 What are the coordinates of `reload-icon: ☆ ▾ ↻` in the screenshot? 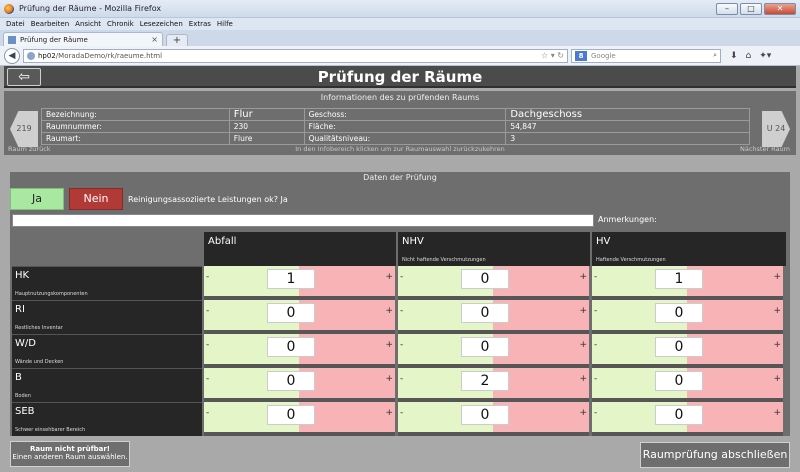 It's located at (552, 55).